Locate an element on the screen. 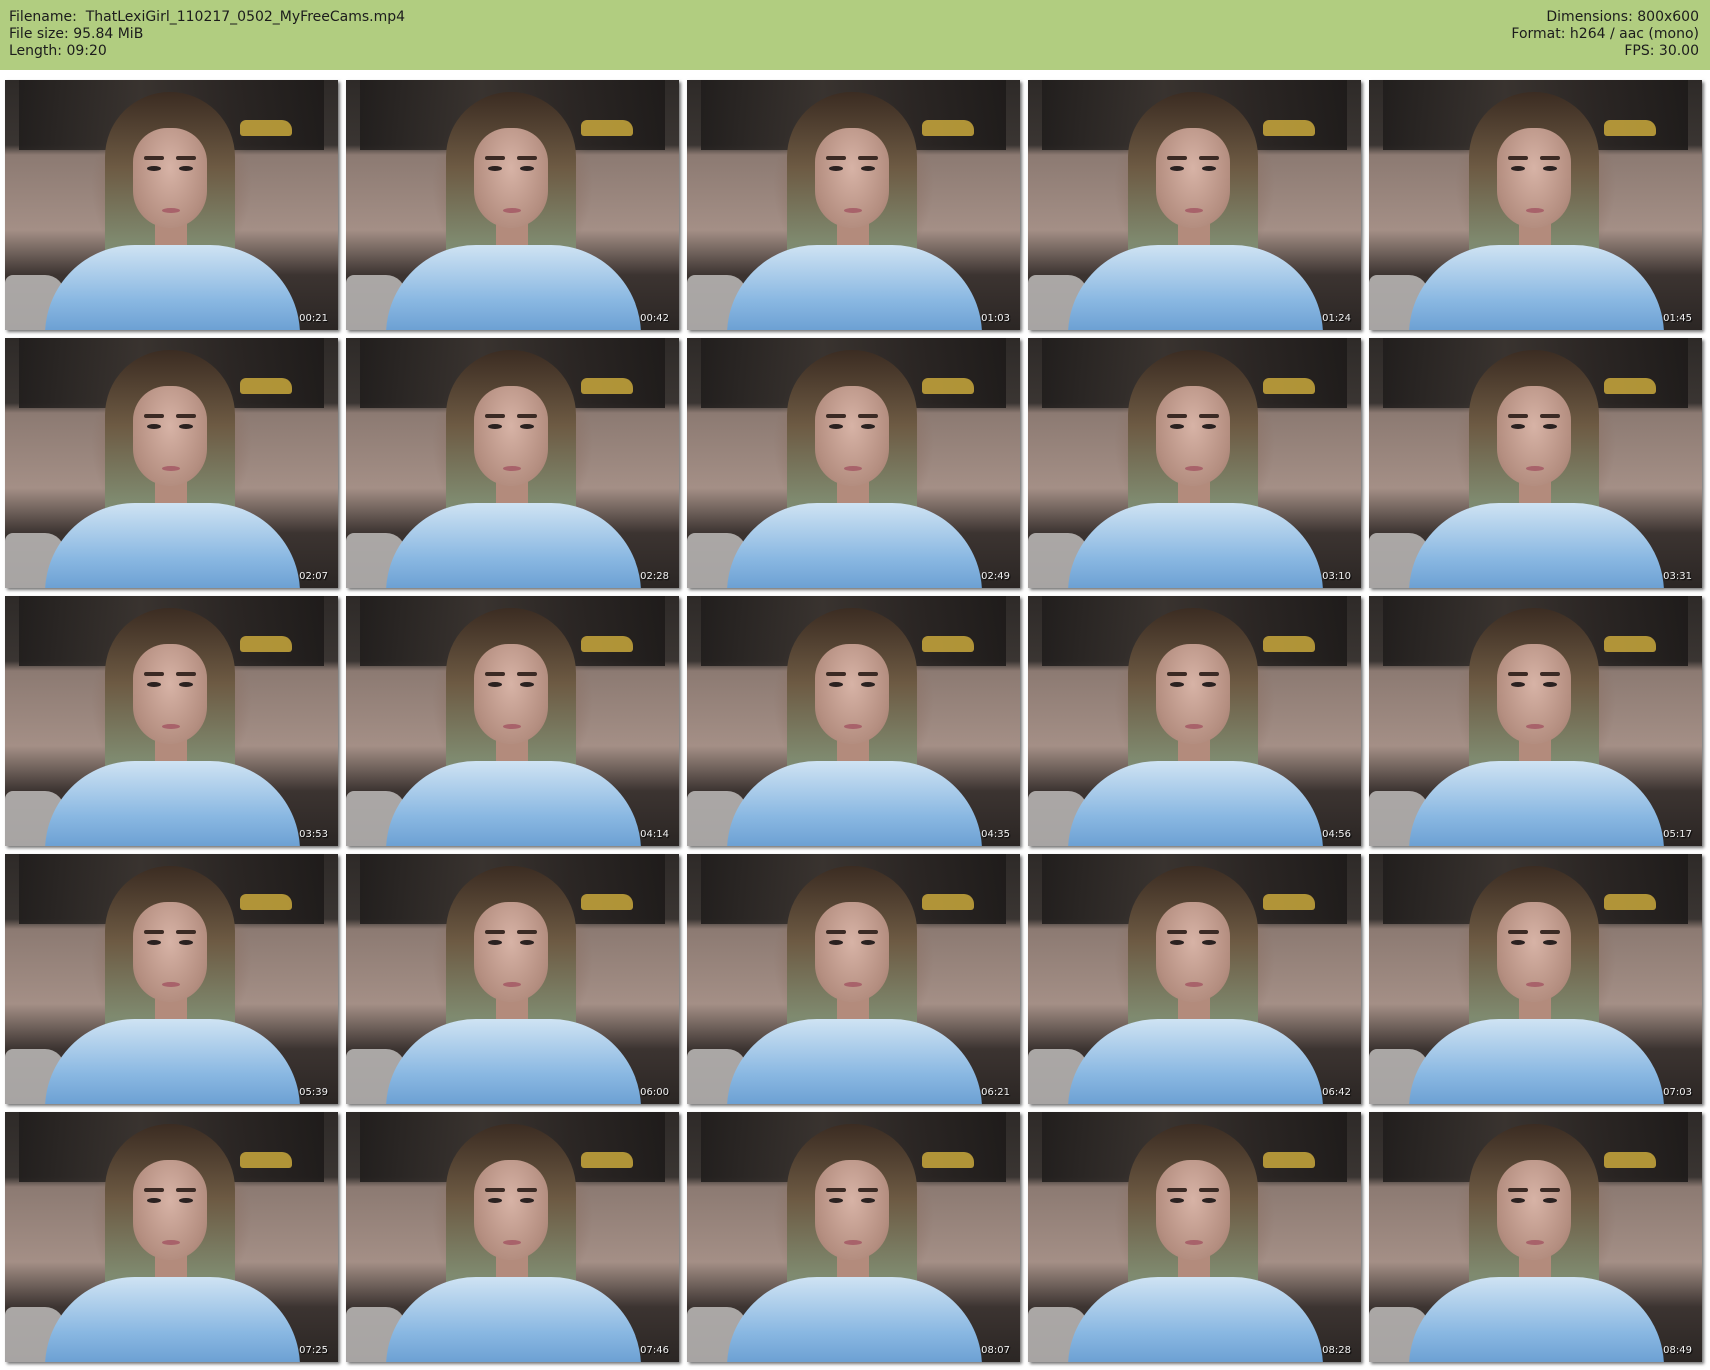 This screenshot has width=1710, height=1370. video-frame-thumbnail: 06:42 is located at coordinates (1194, 979).